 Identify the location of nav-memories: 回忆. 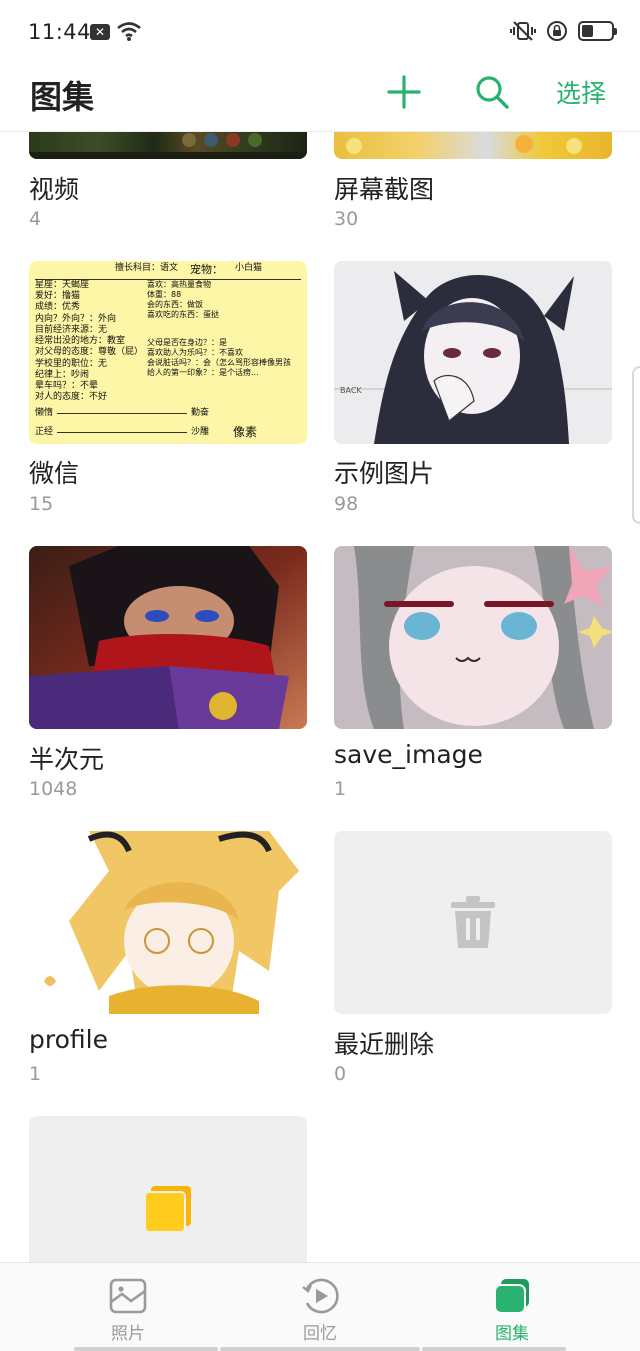
(320, 1305).